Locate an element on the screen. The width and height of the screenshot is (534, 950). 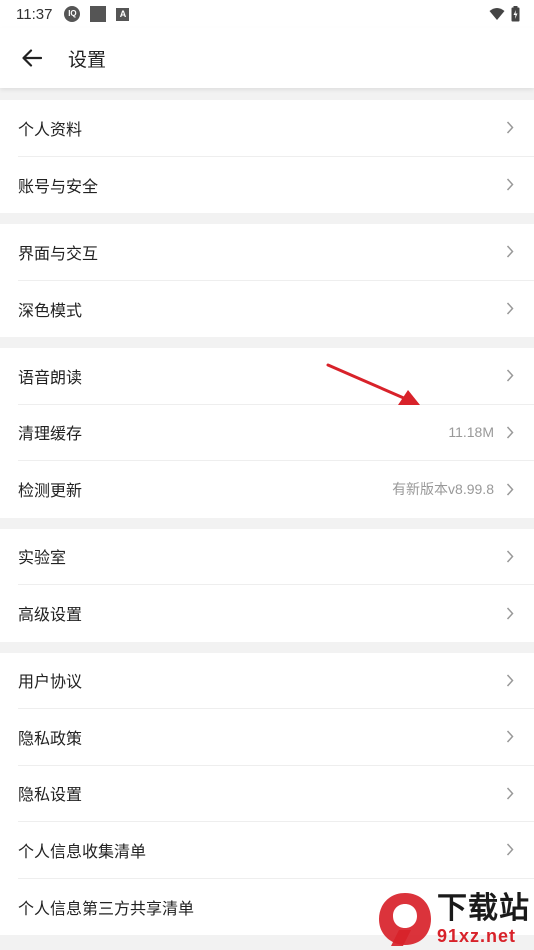
settings-item-lab: 实验室 is located at coordinates (276, 557).